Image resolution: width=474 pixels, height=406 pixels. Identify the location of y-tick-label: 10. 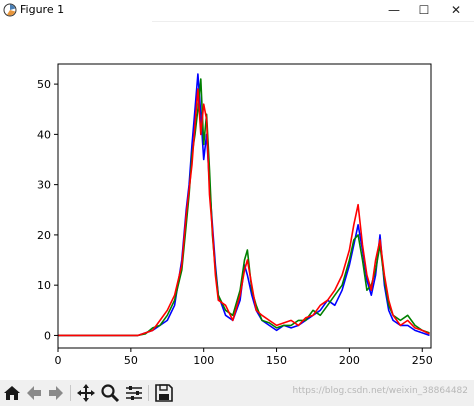
(44, 285).